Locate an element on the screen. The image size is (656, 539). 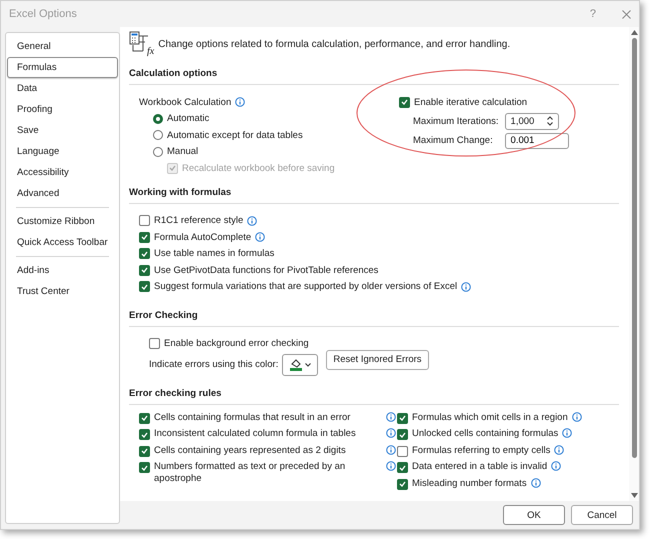
scrollbar is located at coordinates (634, 264).